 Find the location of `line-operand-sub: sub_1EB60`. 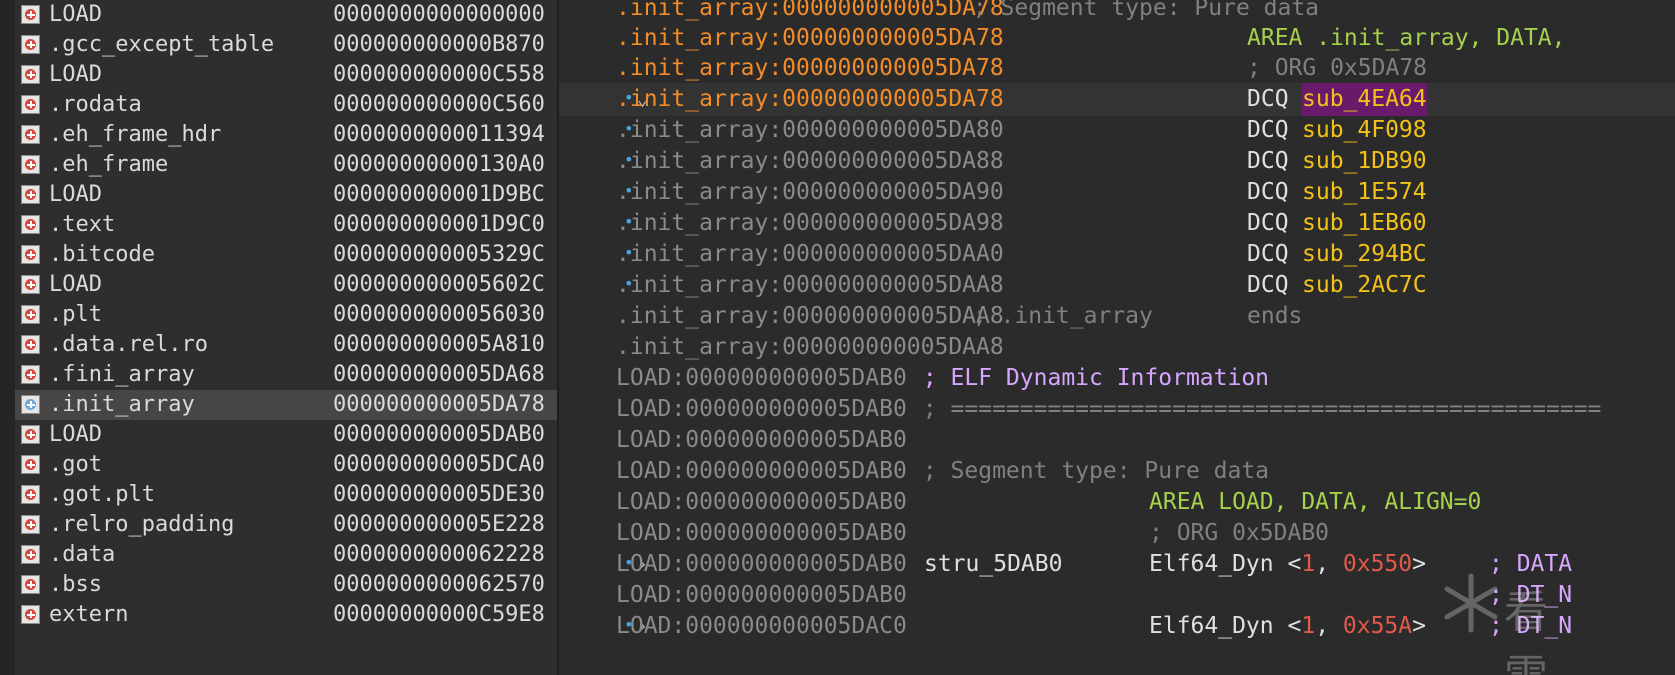

line-operand-sub: sub_1EB60 is located at coordinates (1364, 223).